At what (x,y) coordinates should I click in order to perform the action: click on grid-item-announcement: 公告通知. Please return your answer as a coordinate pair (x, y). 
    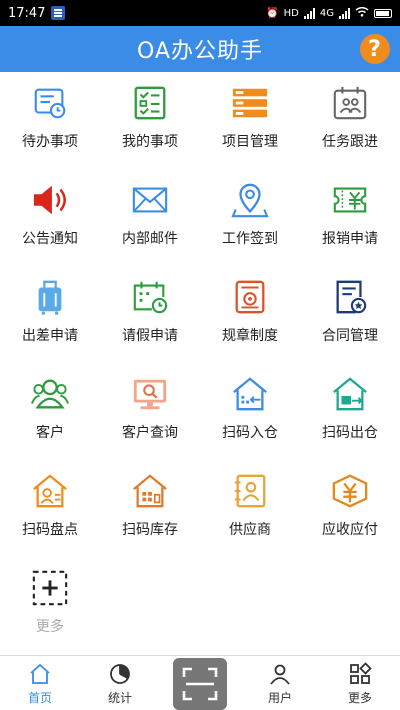
    Looking at the image, I should click on (50, 217).